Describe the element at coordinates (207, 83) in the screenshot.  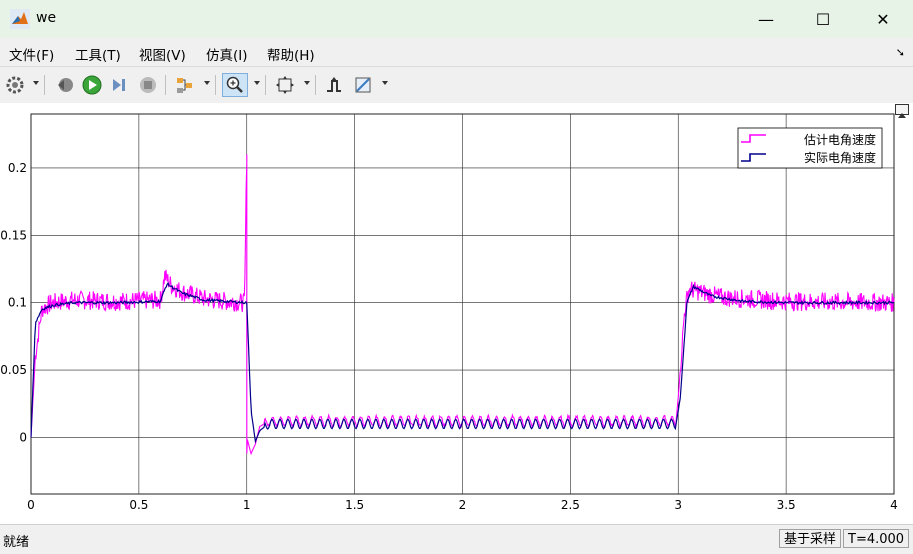
I see `signal-dropdown-icon` at that location.